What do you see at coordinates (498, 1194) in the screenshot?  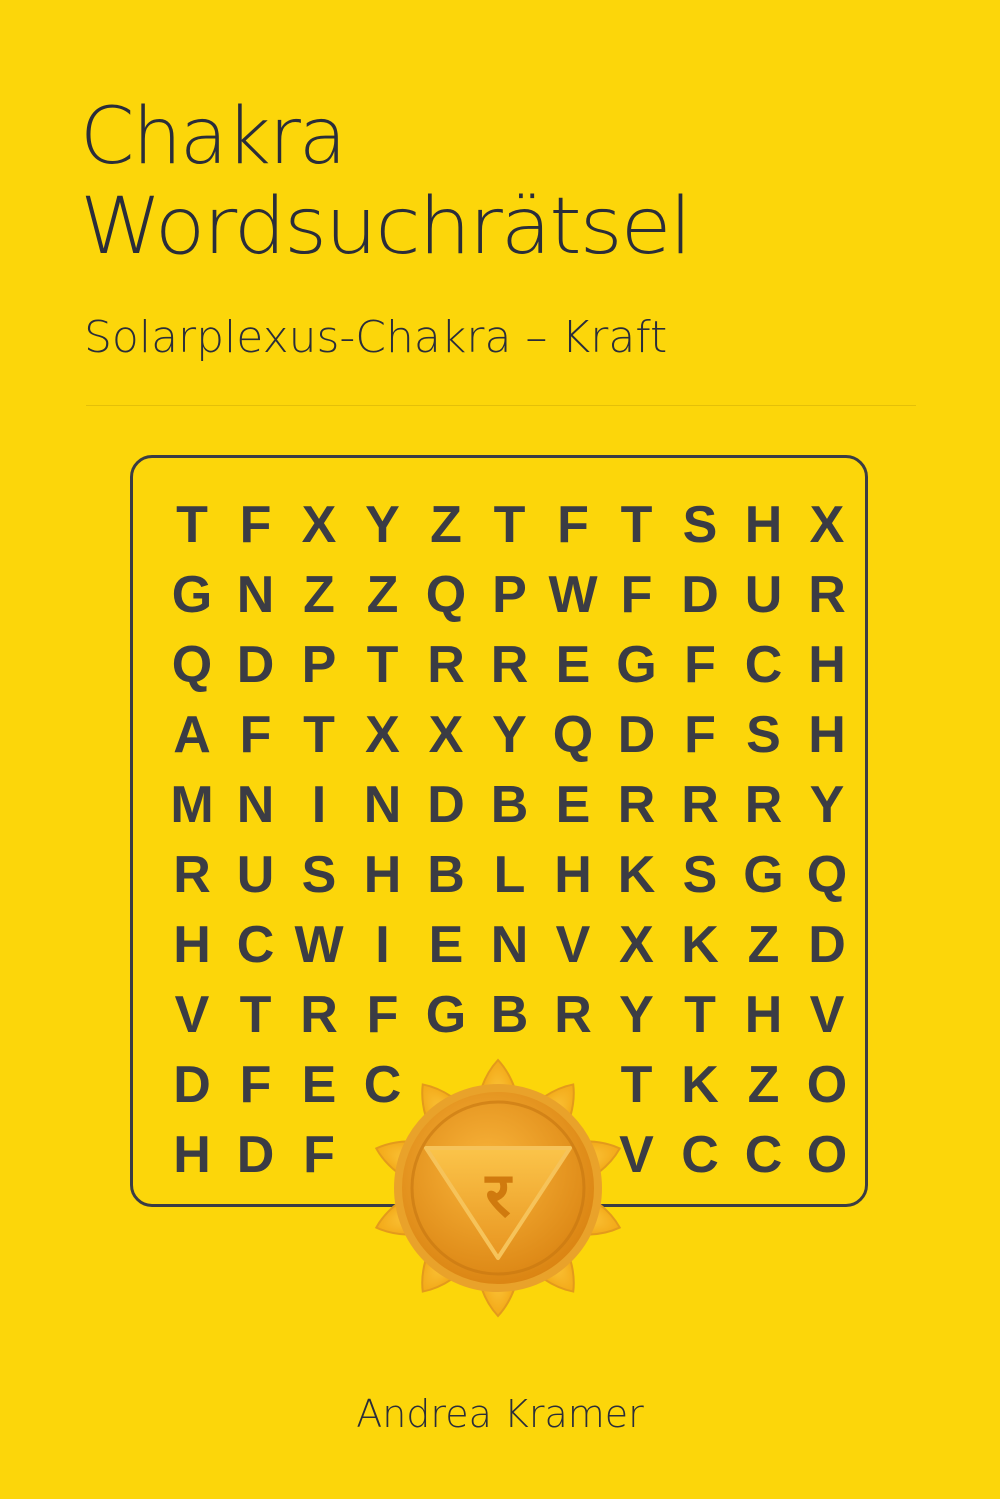 I see `chakra-seed-syllable: र` at bounding box center [498, 1194].